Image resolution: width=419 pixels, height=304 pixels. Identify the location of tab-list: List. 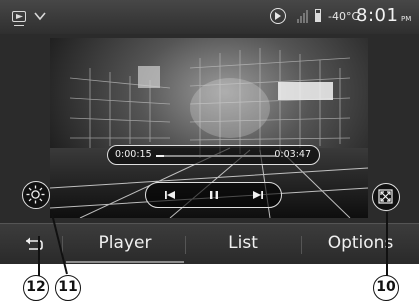
(243, 244).